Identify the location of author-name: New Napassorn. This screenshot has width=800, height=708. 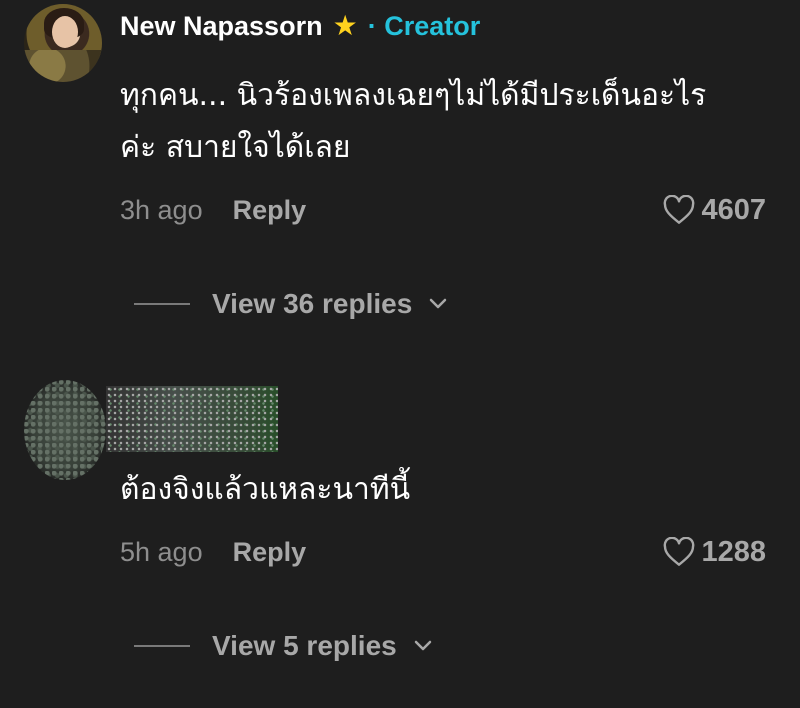
(221, 26).